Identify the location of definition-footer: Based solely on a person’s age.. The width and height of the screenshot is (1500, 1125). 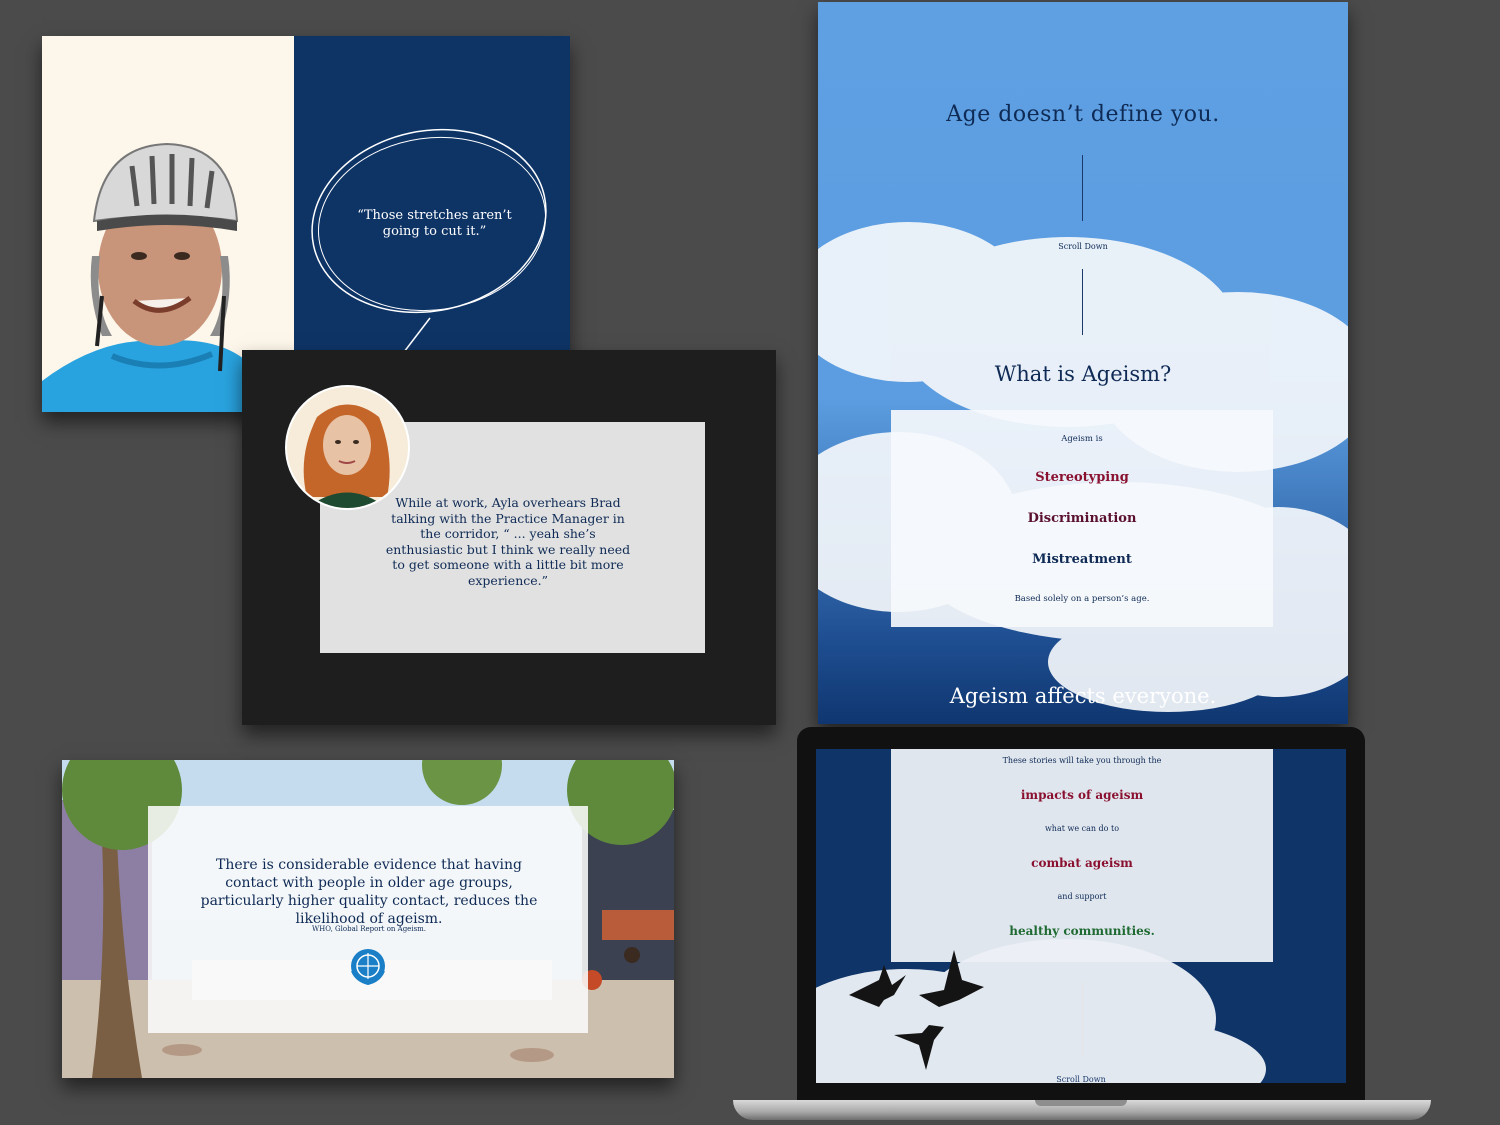
(1082, 599).